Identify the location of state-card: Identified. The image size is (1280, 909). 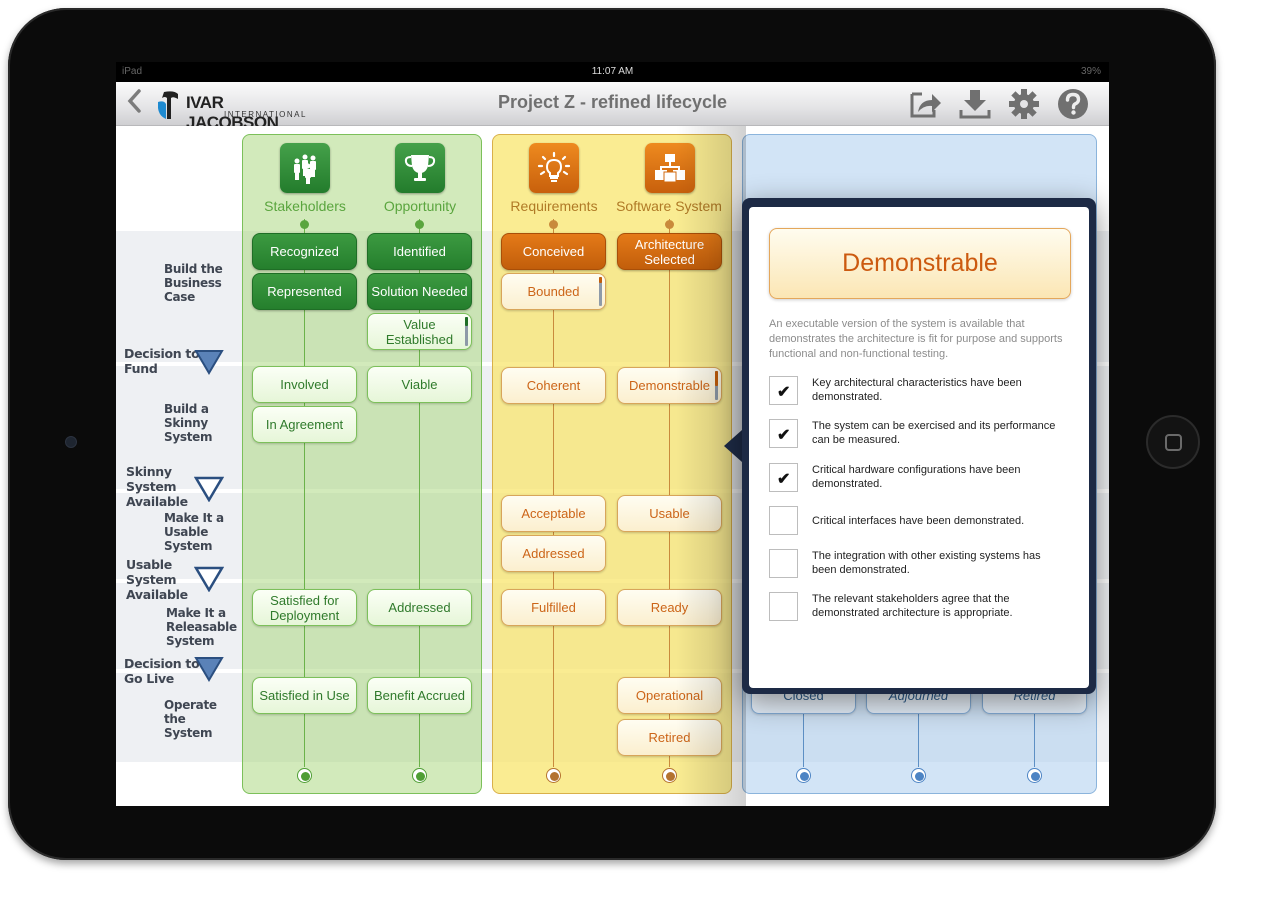
(419, 251).